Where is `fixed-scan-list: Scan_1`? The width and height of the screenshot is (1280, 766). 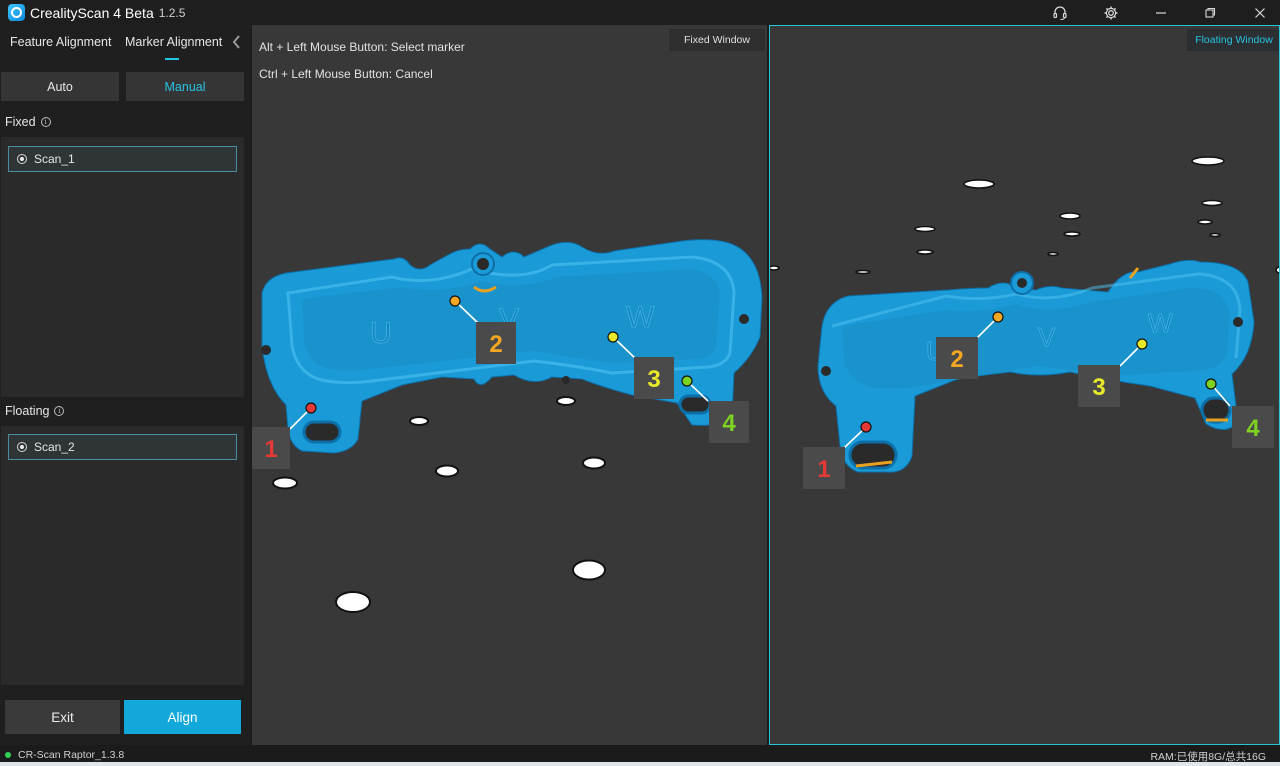 fixed-scan-list: Scan_1 is located at coordinates (122, 267).